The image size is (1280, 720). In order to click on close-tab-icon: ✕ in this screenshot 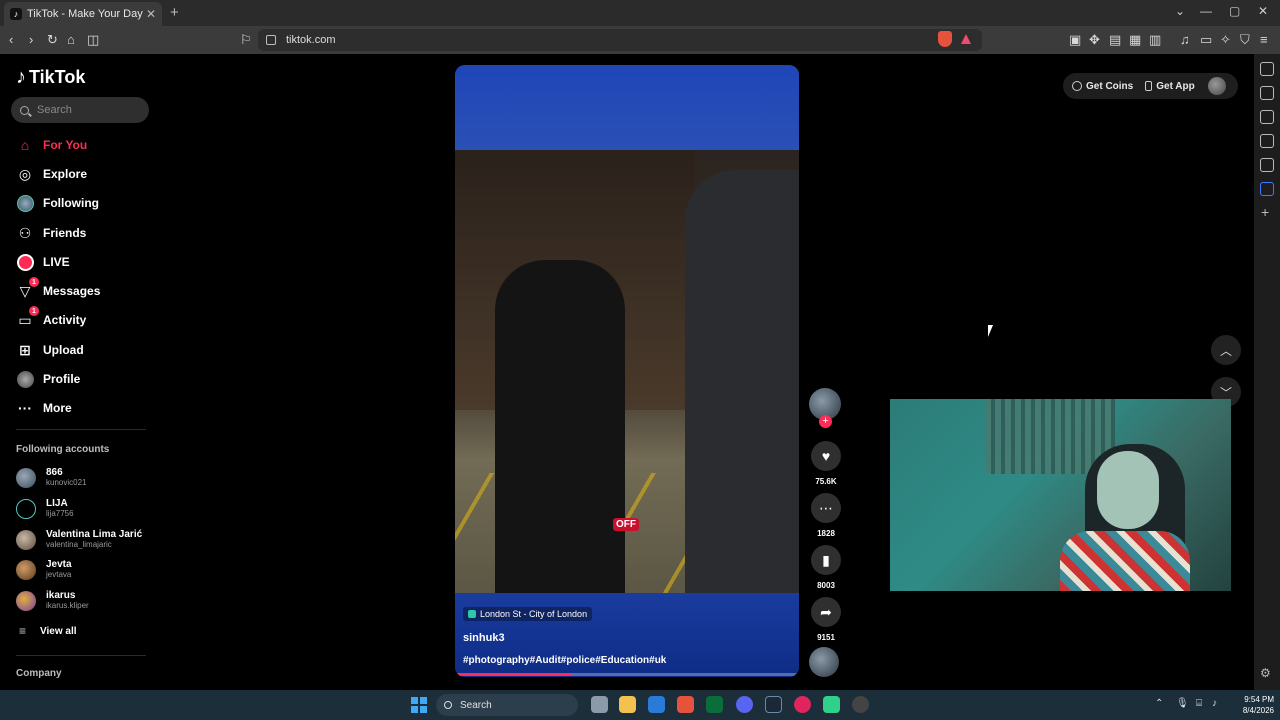, I will do `click(151, 14)`.